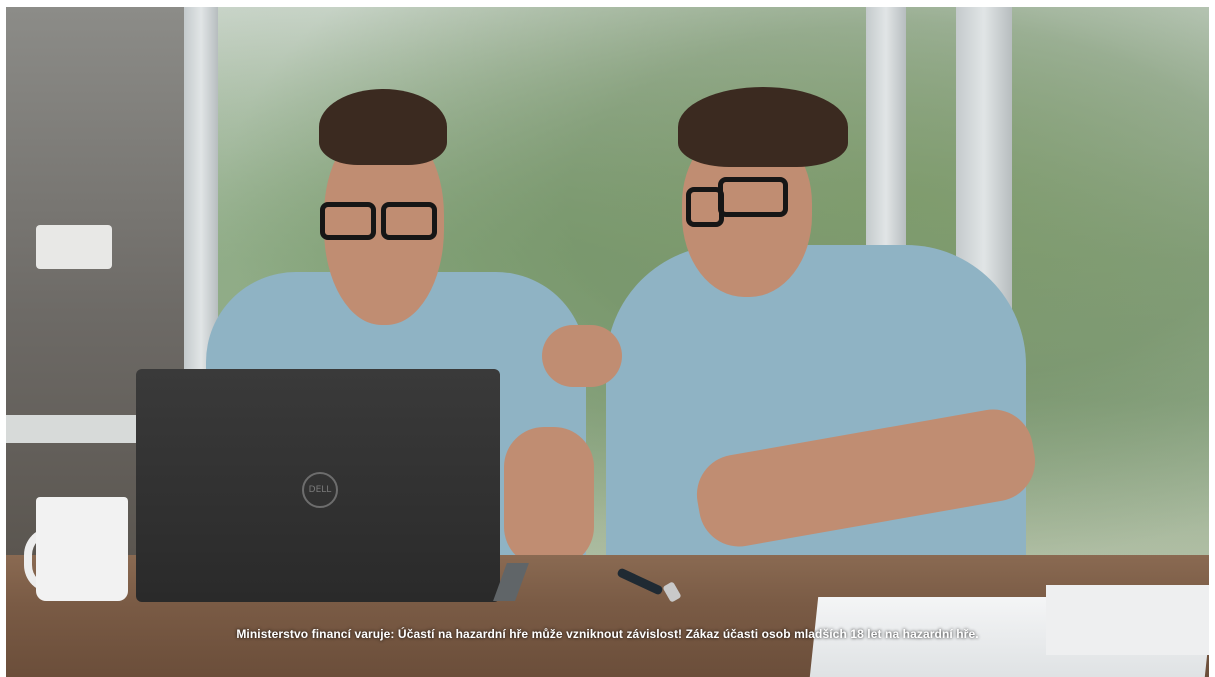 This screenshot has height=677, width=1215. What do you see at coordinates (1127, 620) in the screenshot?
I see `paper-sheet` at bounding box center [1127, 620].